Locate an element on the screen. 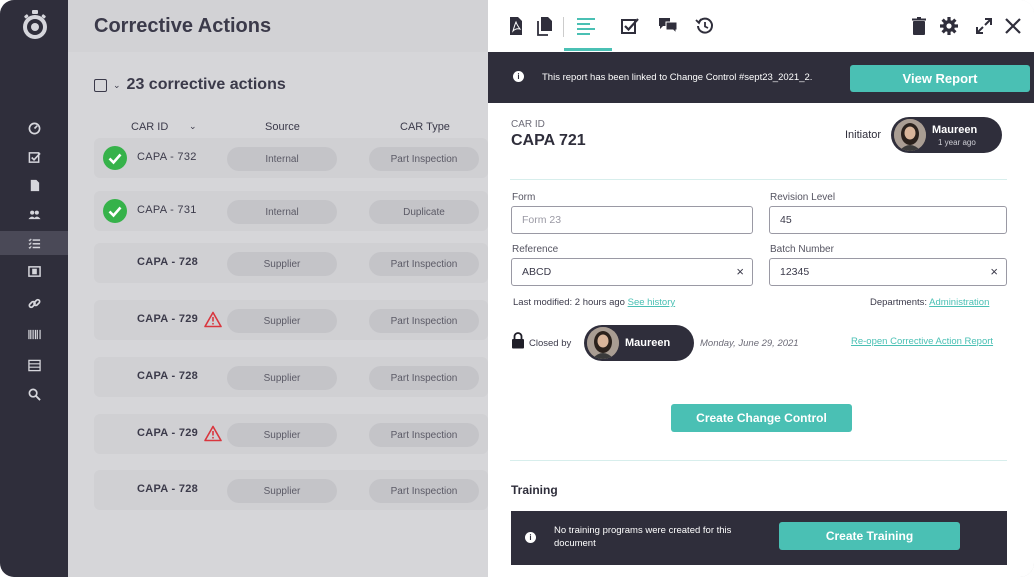 The width and height of the screenshot is (1034, 577). nav-dashboard is located at coordinates (34, 128).